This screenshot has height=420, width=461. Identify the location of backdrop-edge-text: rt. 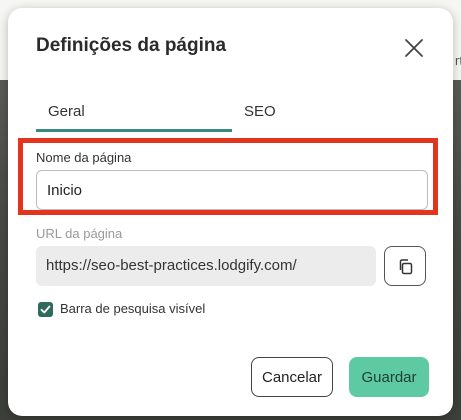
(458, 60).